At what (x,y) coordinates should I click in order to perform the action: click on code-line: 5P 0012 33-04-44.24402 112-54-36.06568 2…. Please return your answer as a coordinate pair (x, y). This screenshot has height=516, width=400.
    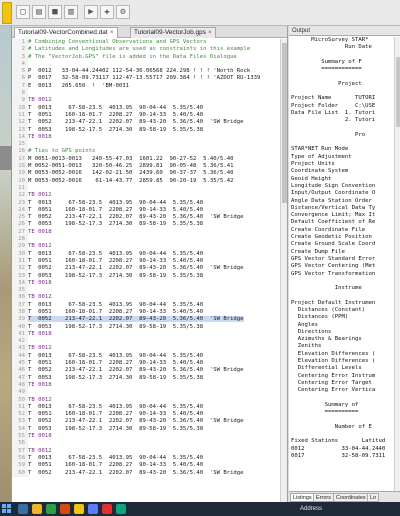
    Looking at the image, I should click on (146, 72).